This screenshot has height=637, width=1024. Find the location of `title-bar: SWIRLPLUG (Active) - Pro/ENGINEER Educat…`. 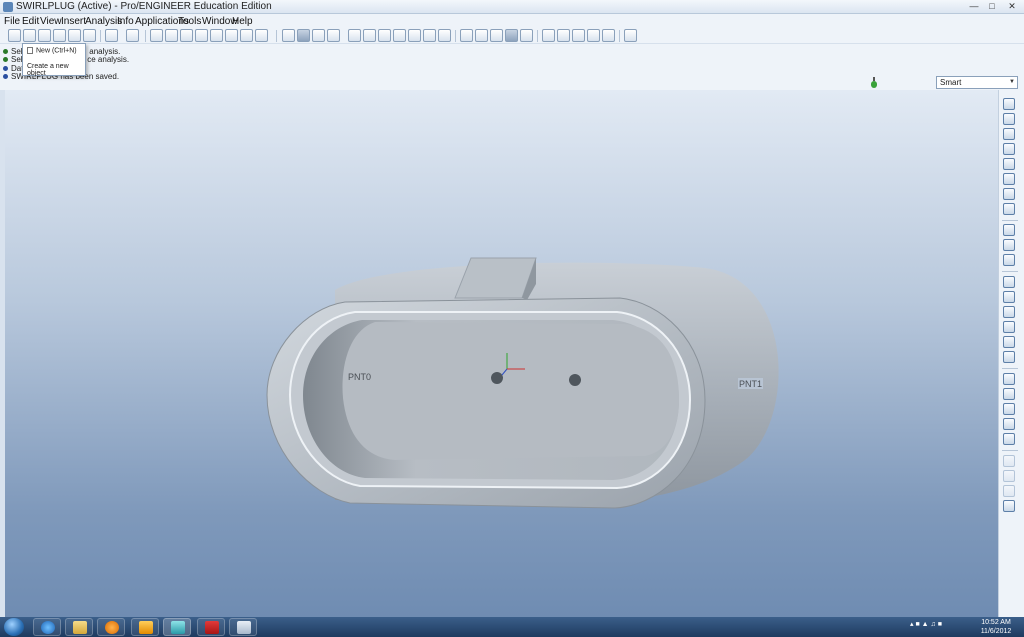

title-bar: SWIRLPLUG (Active) - Pro/ENGINEER Educat… is located at coordinates (512, 7).